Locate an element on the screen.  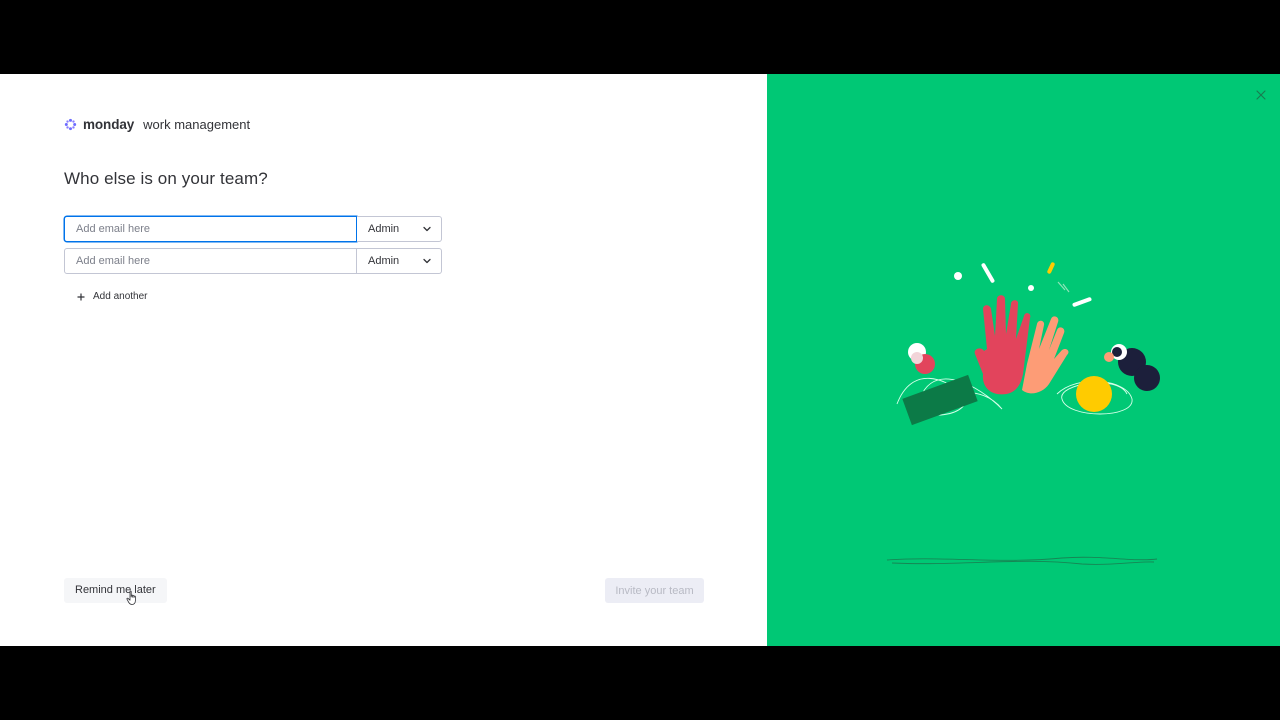
high-five-illustration is located at coordinates (1028, 344).